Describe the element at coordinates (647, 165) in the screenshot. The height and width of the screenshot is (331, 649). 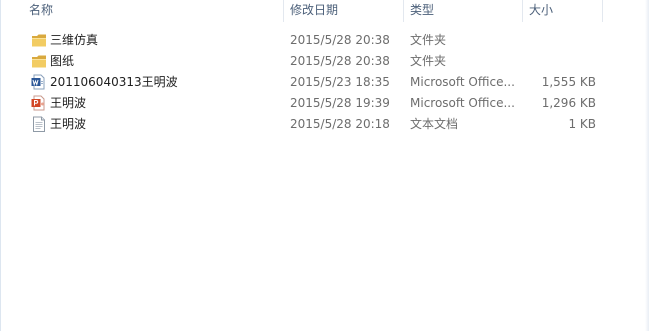
I see `pane-right-edge` at that location.